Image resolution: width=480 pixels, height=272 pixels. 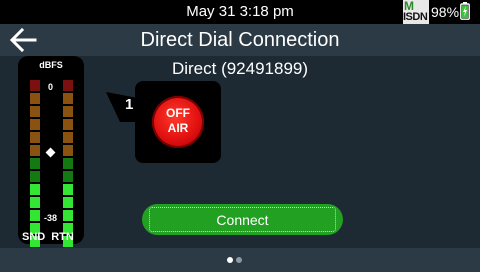 I want to click on page-indicator-dot-active, so click(x=230, y=260).